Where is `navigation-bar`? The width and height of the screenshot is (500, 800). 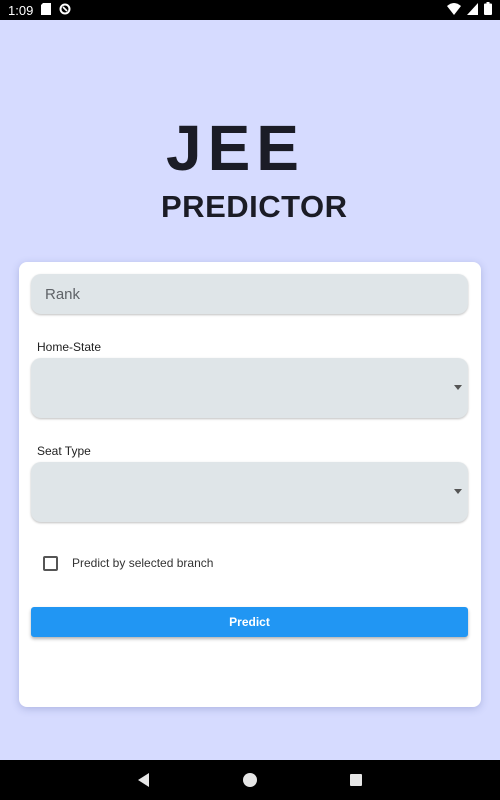 navigation-bar is located at coordinates (250, 780).